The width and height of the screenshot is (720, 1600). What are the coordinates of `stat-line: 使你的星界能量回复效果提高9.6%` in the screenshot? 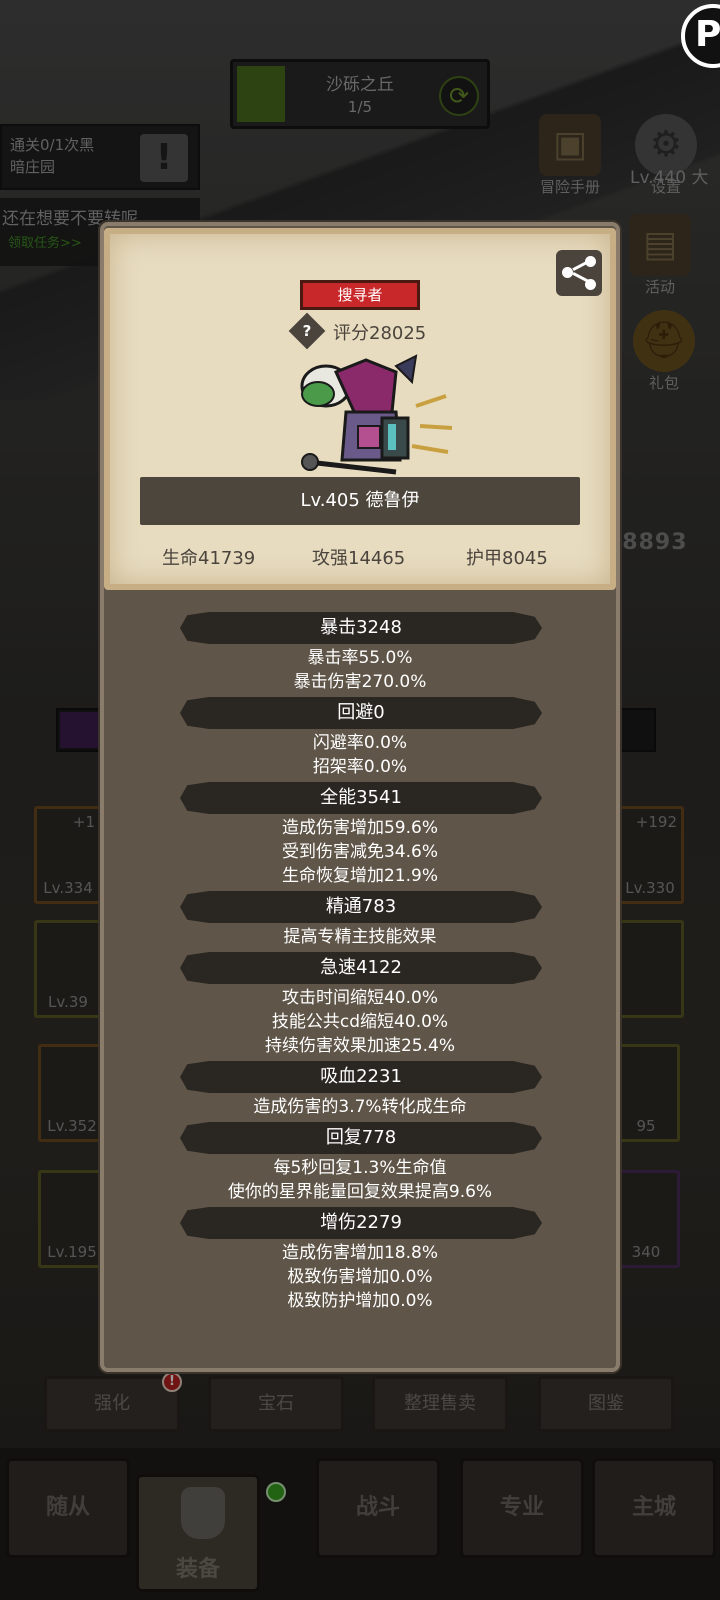 It's located at (360, 1192).